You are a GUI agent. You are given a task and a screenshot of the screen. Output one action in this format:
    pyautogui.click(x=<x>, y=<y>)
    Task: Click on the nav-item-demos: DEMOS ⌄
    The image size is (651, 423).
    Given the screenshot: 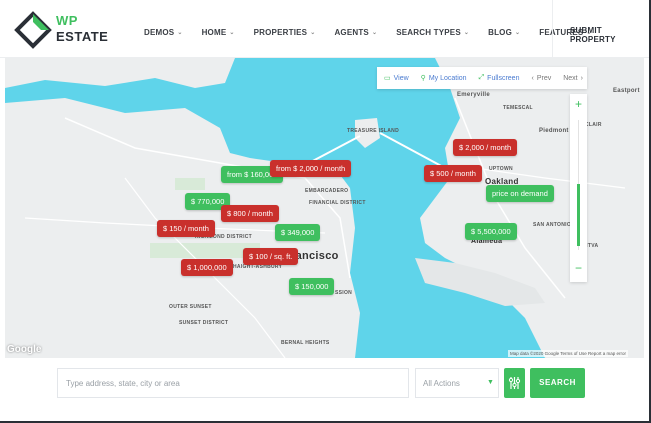 What is the action you would take?
    pyautogui.click(x=163, y=32)
    